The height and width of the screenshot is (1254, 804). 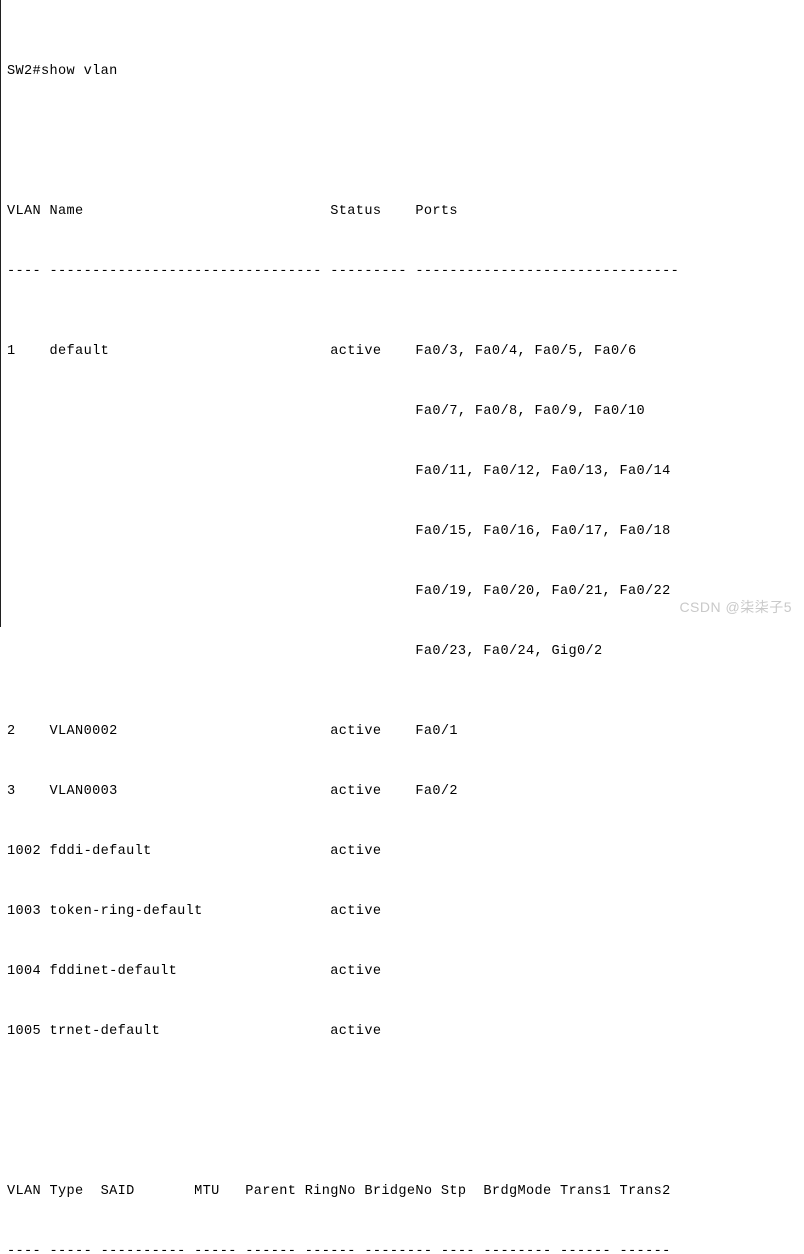 I want to click on command-prompt-line: SW2#show vlan, so click(x=403, y=72).